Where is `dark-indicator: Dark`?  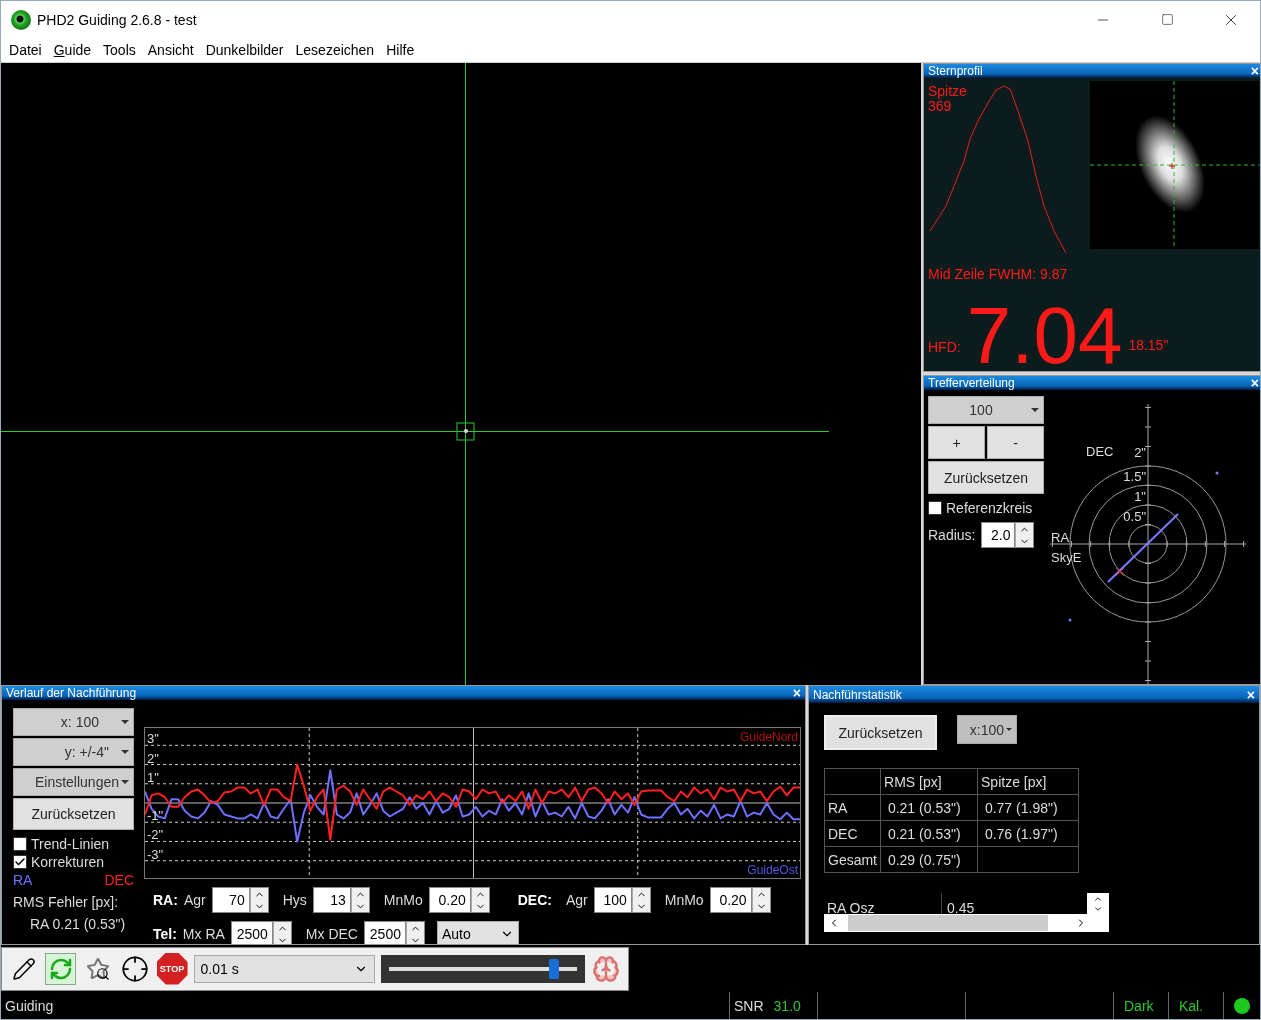 dark-indicator: Dark is located at coordinates (1139, 1005).